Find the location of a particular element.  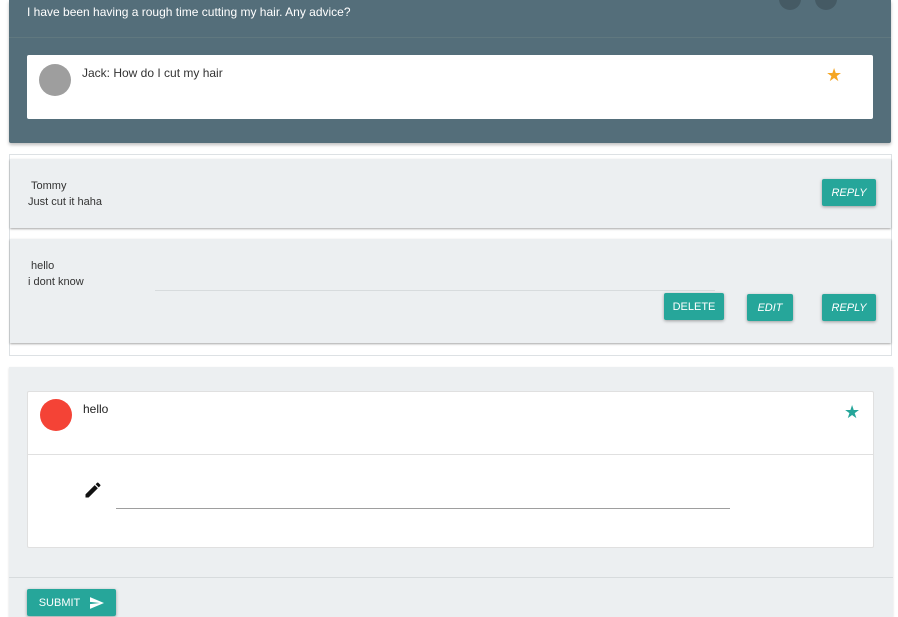

edit-button: EDIT is located at coordinates (770, 307).